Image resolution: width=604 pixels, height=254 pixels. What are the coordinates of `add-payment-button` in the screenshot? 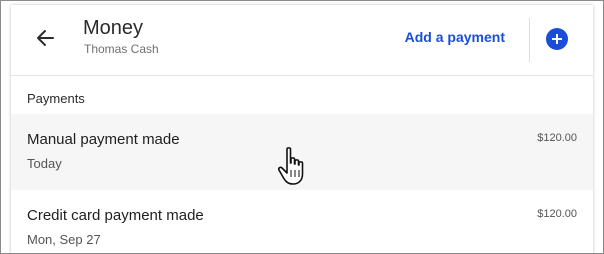 It's located at (557, 39).